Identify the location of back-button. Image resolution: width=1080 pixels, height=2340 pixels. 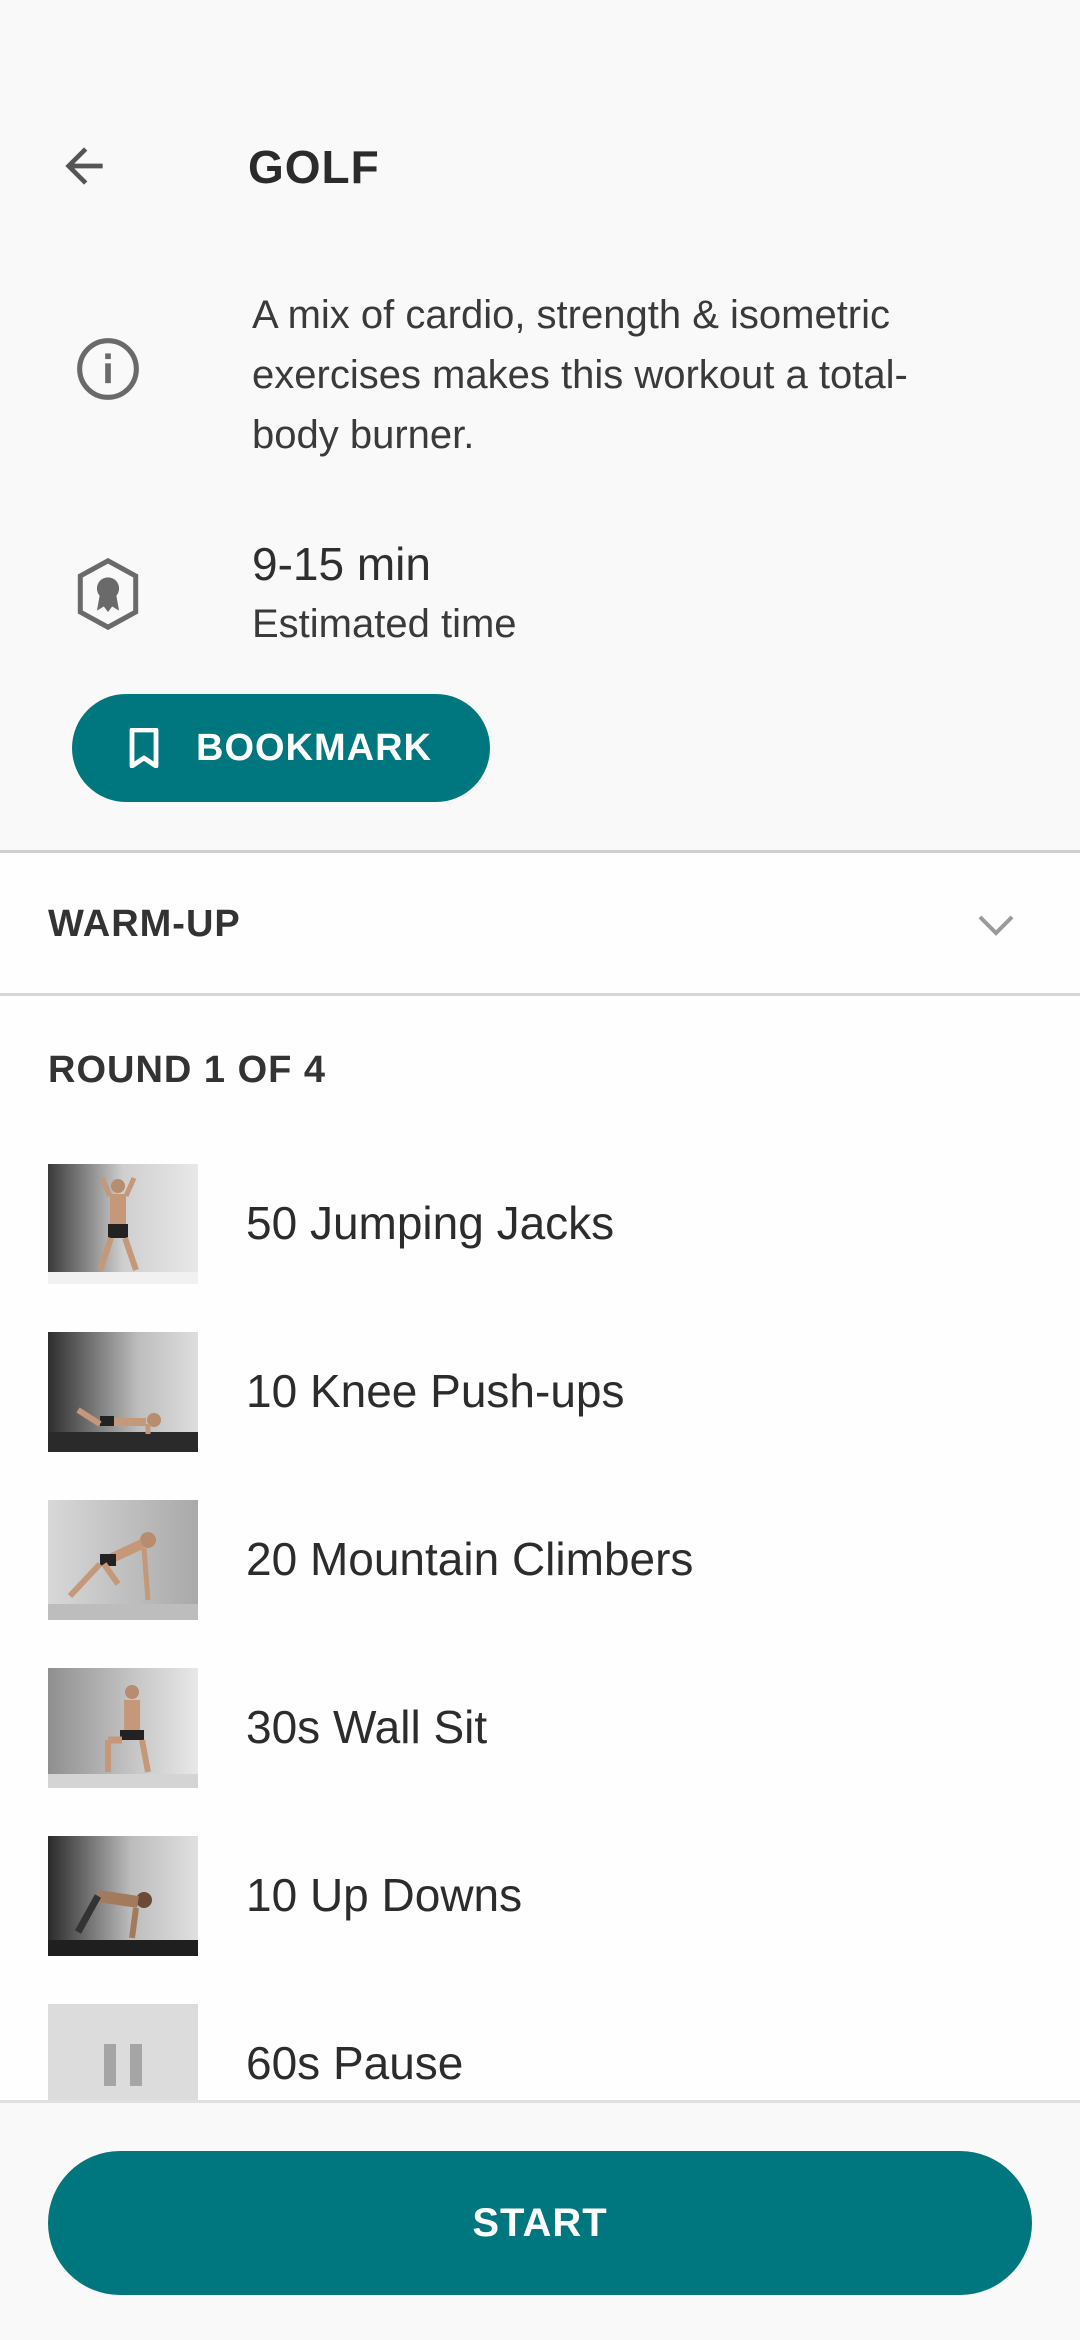
(84, 166).